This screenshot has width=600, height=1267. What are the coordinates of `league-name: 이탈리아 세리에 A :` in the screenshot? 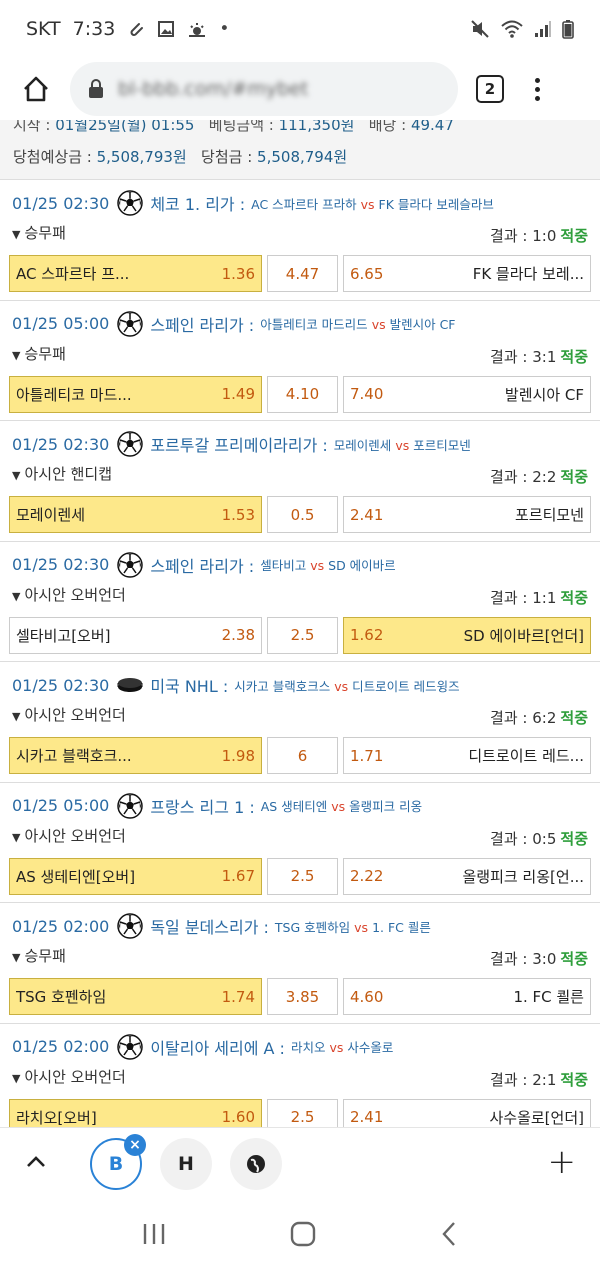 It's located at (217, 1048).